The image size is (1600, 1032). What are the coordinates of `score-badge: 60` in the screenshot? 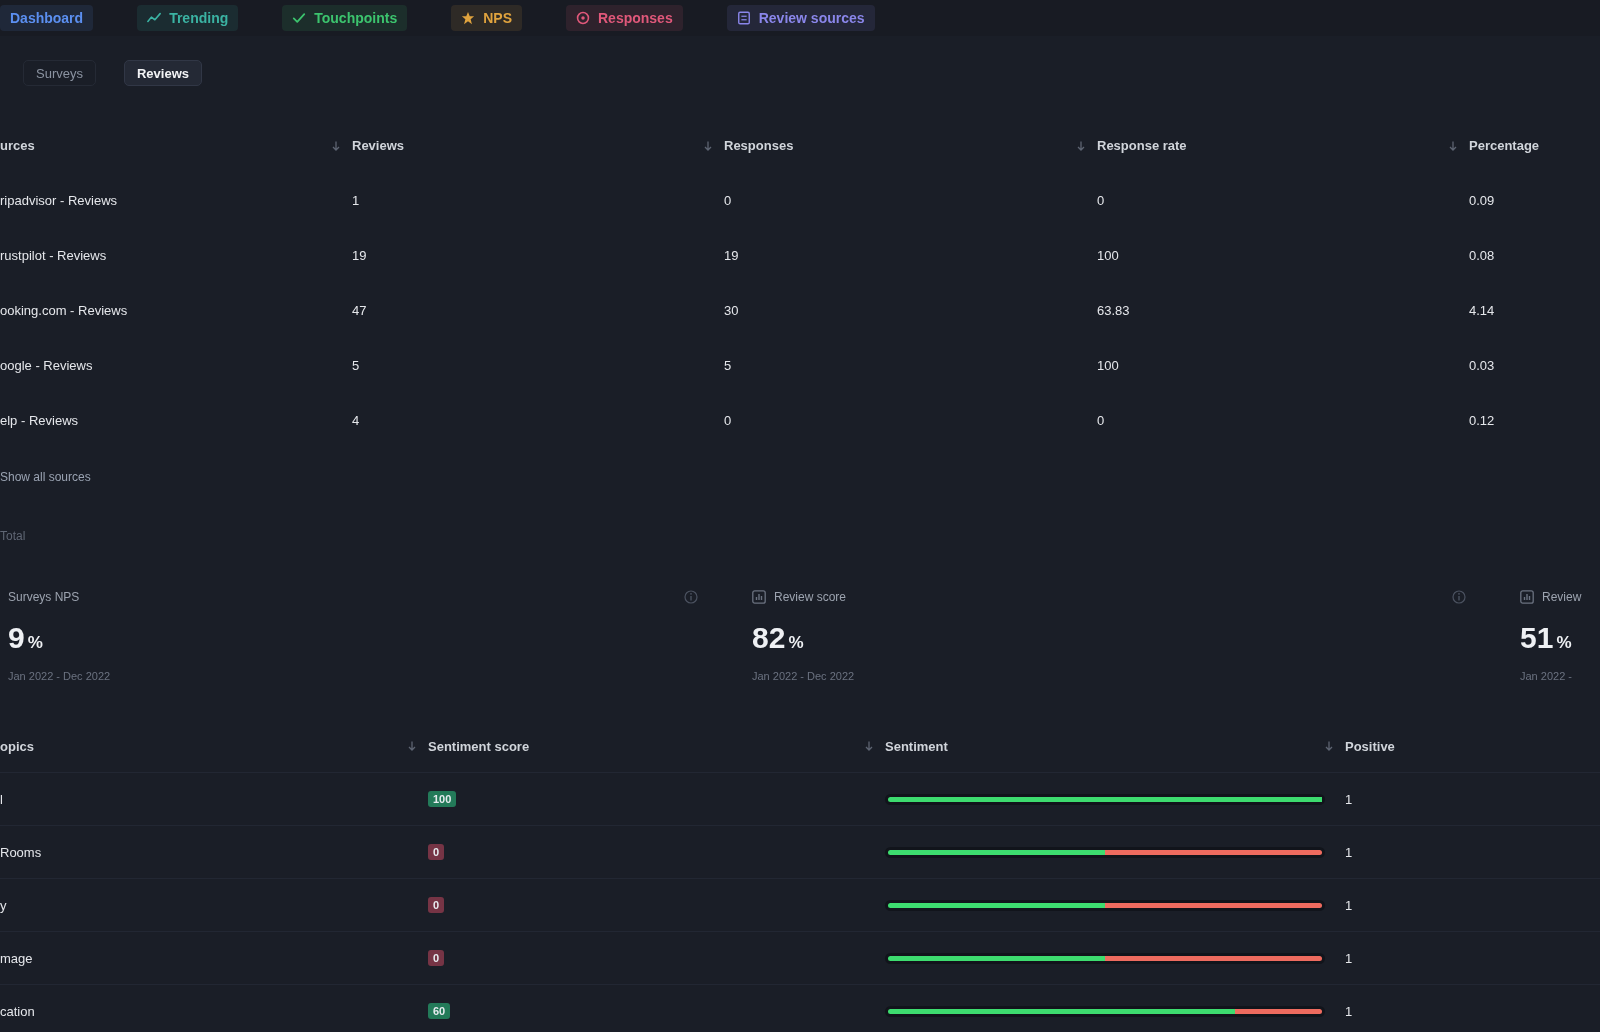 It's located at (439, 1011).